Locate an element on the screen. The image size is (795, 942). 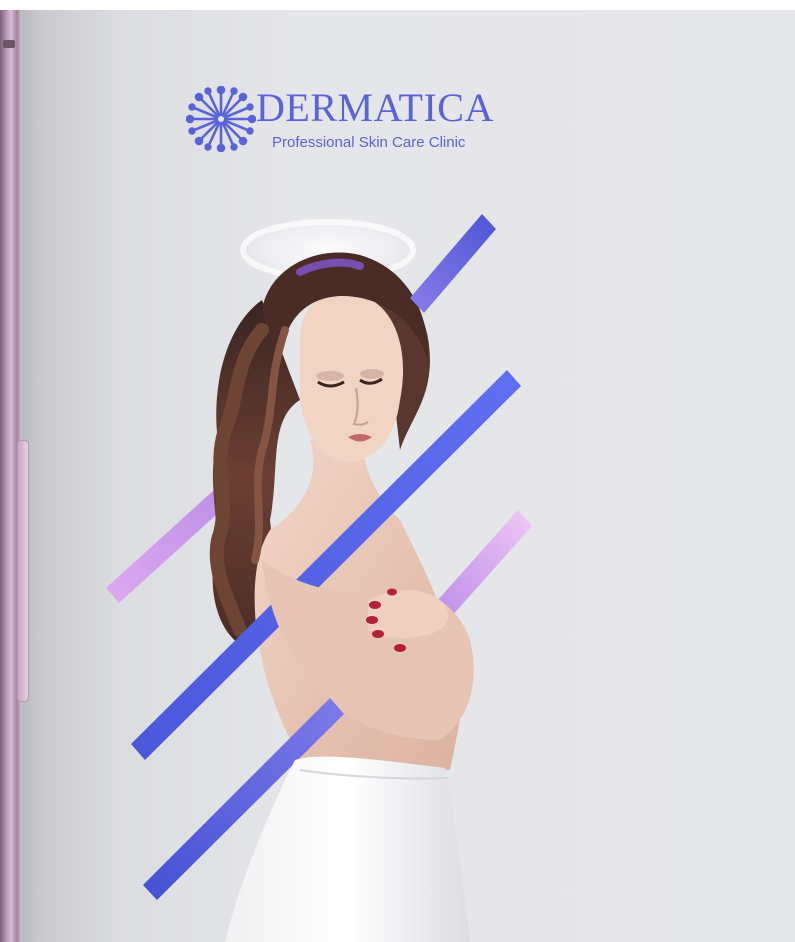
brand-name: DERMATICA is located at coordinates (375, 107).